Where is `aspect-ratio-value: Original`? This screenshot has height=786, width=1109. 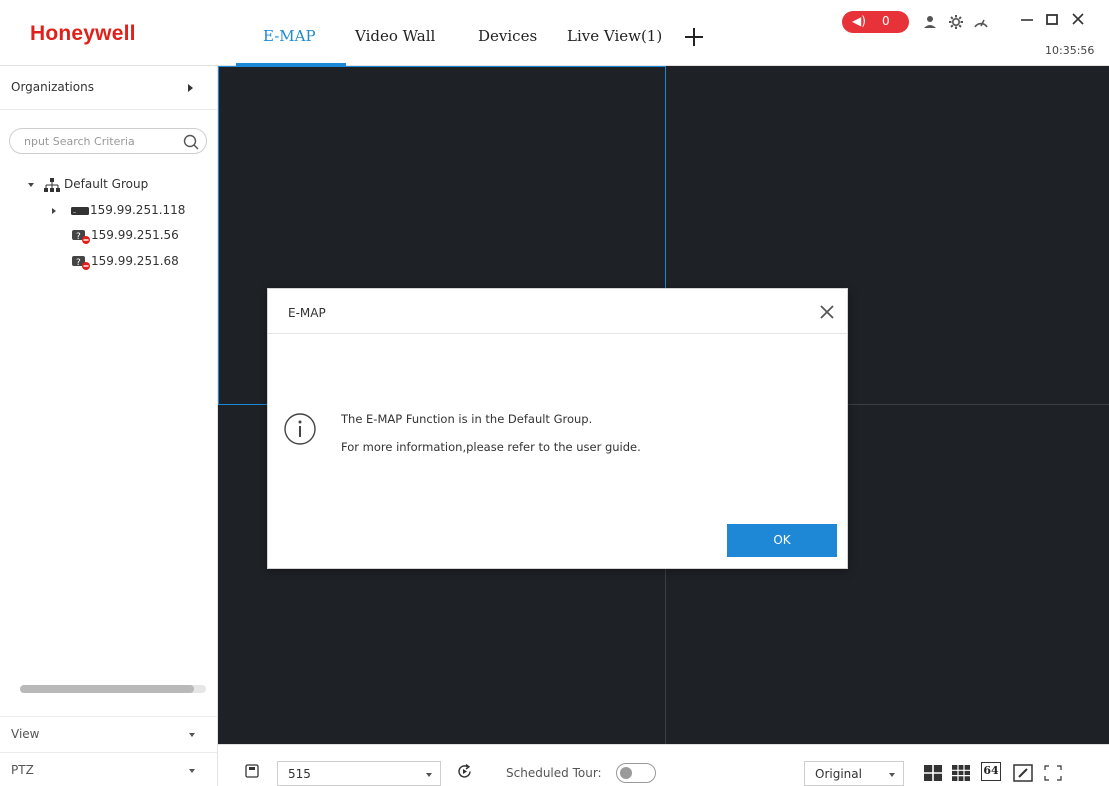
aspect-ratio-value: Original is located at coordinates (838, 774).